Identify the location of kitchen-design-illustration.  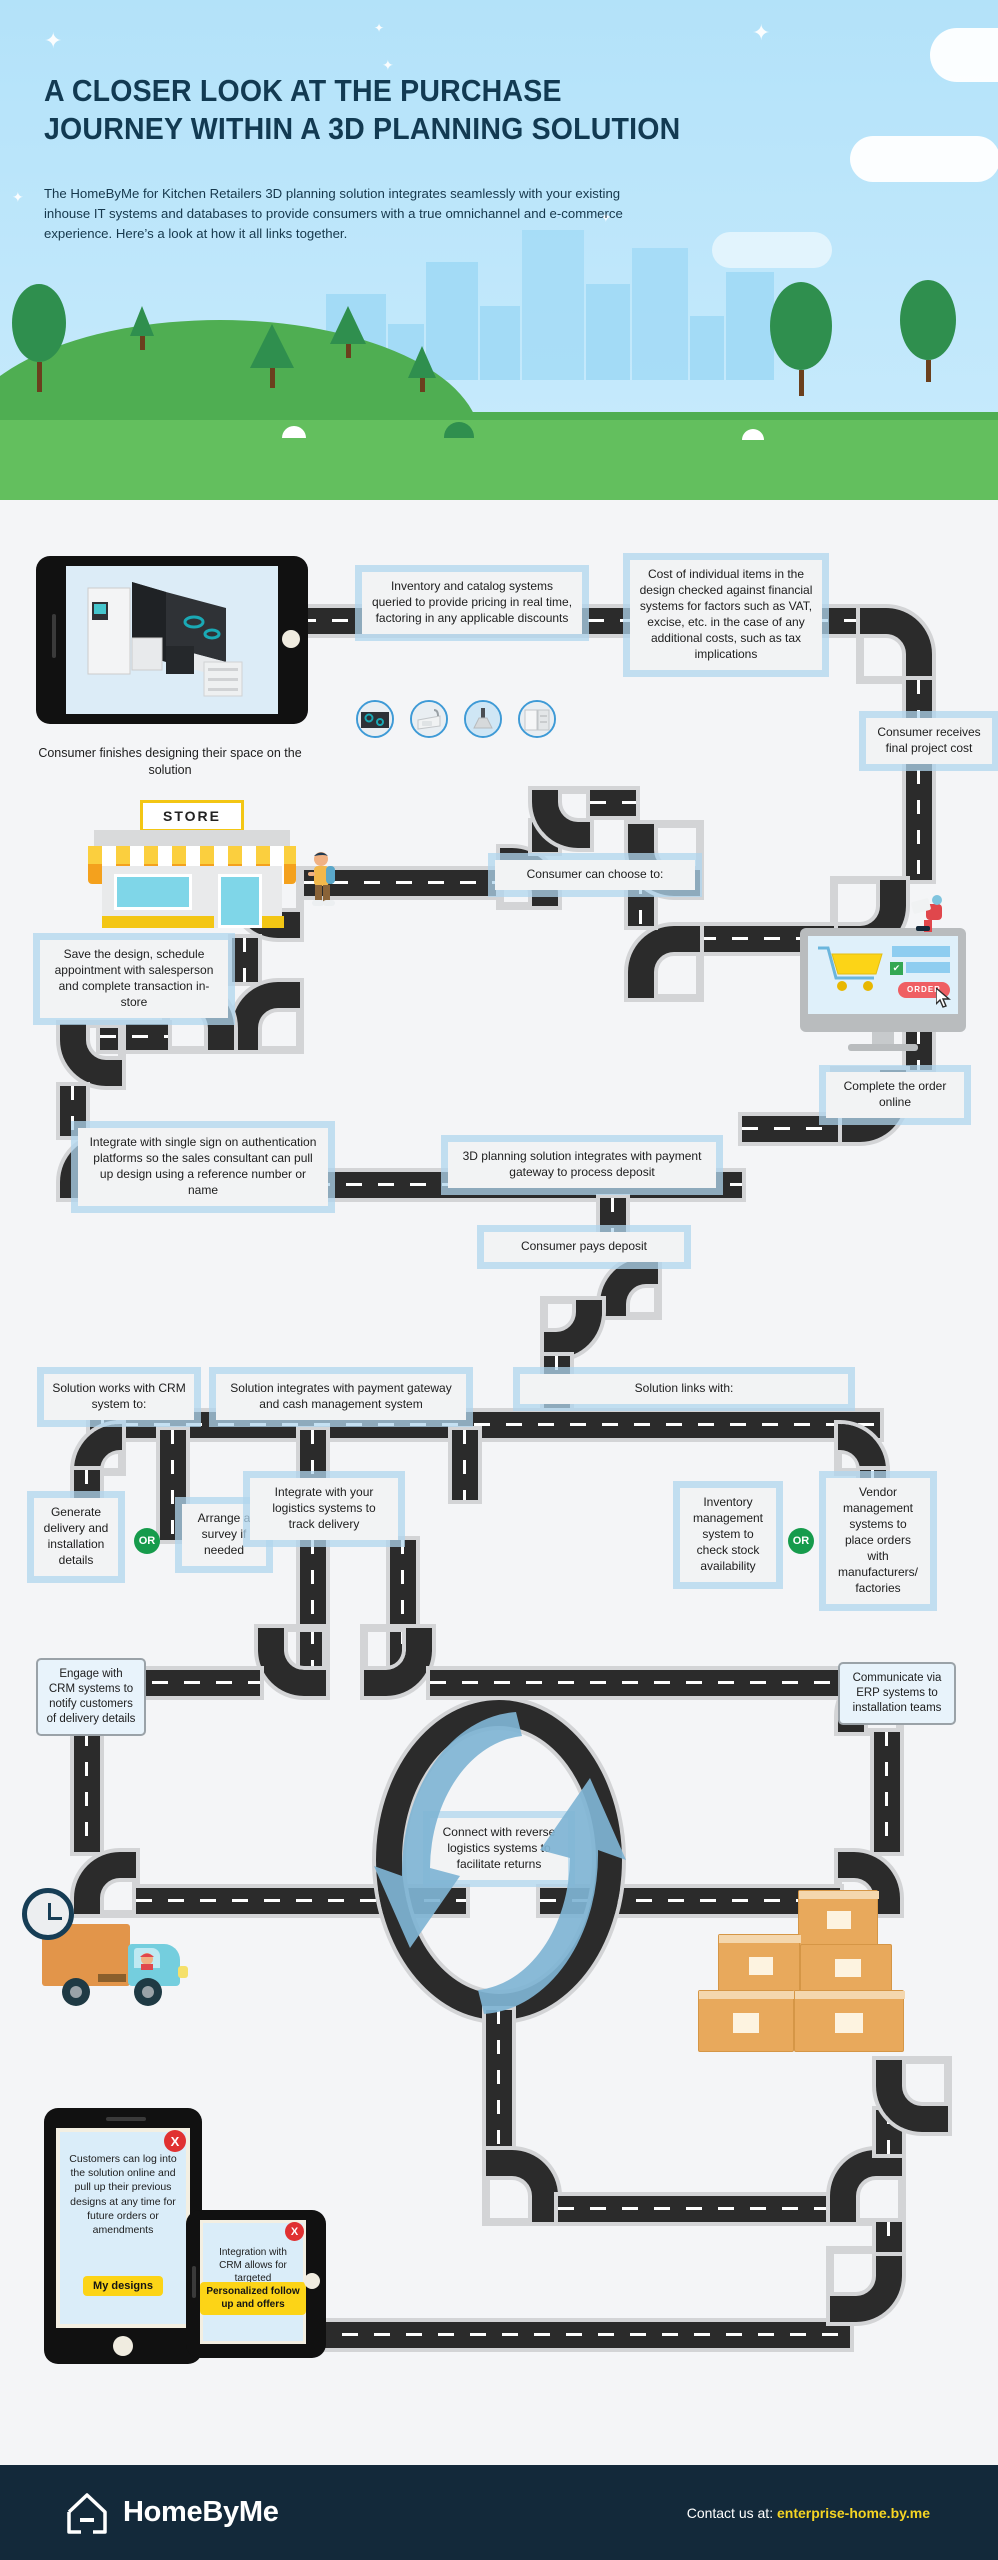
(172, 640).